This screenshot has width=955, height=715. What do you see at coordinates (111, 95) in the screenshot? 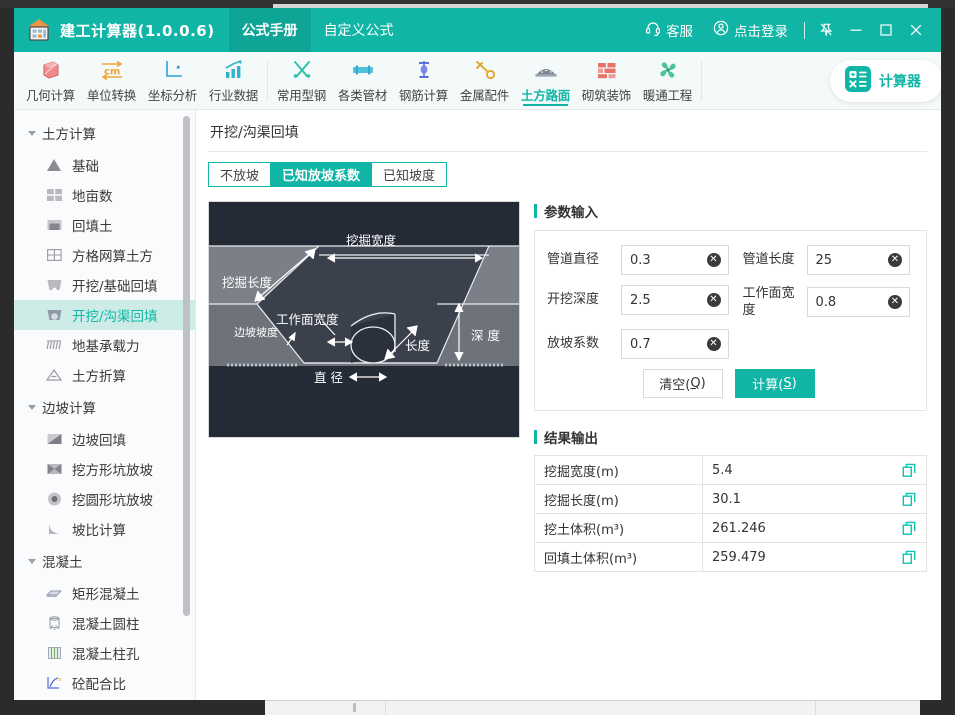
I see `toolbar-label: 单位转换` at bounding box center [111, 95].